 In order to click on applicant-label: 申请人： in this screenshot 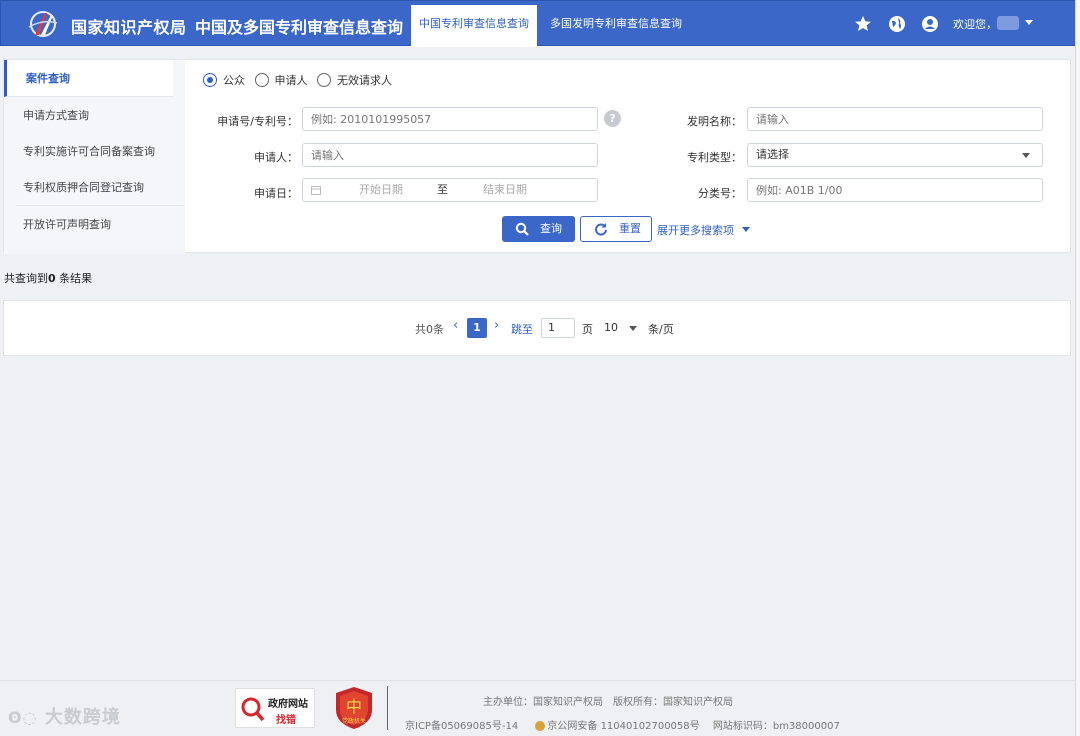, I will do `click(276, 157)`.